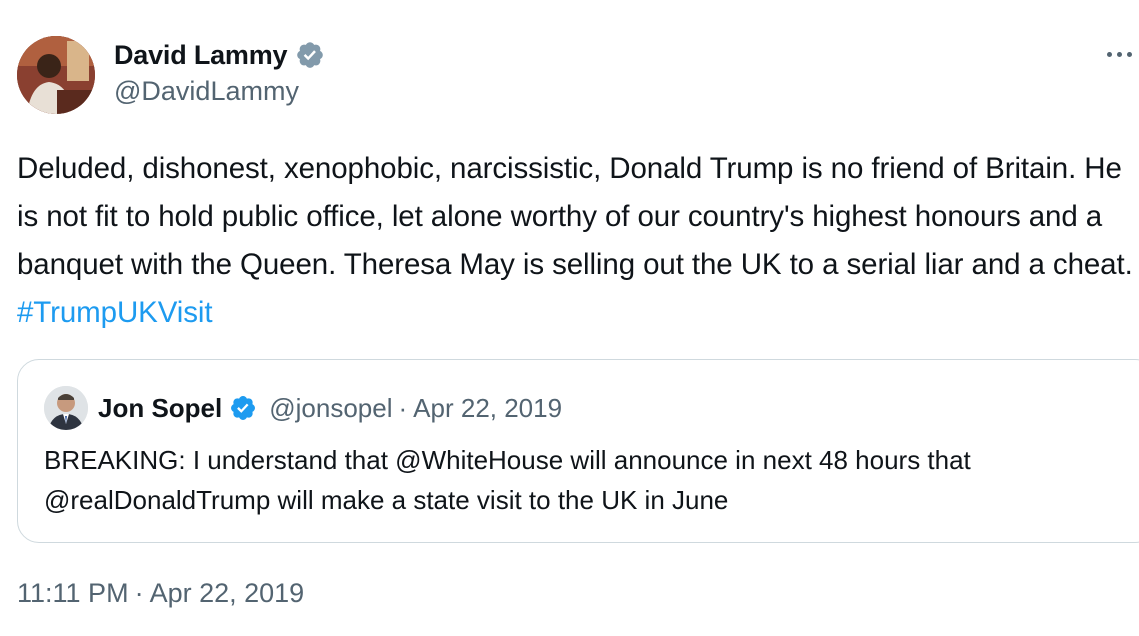  Describe the element at coordinates (227, 593) in the screenshot. I see `tweet-date: Apr 22, 2019` at that location.